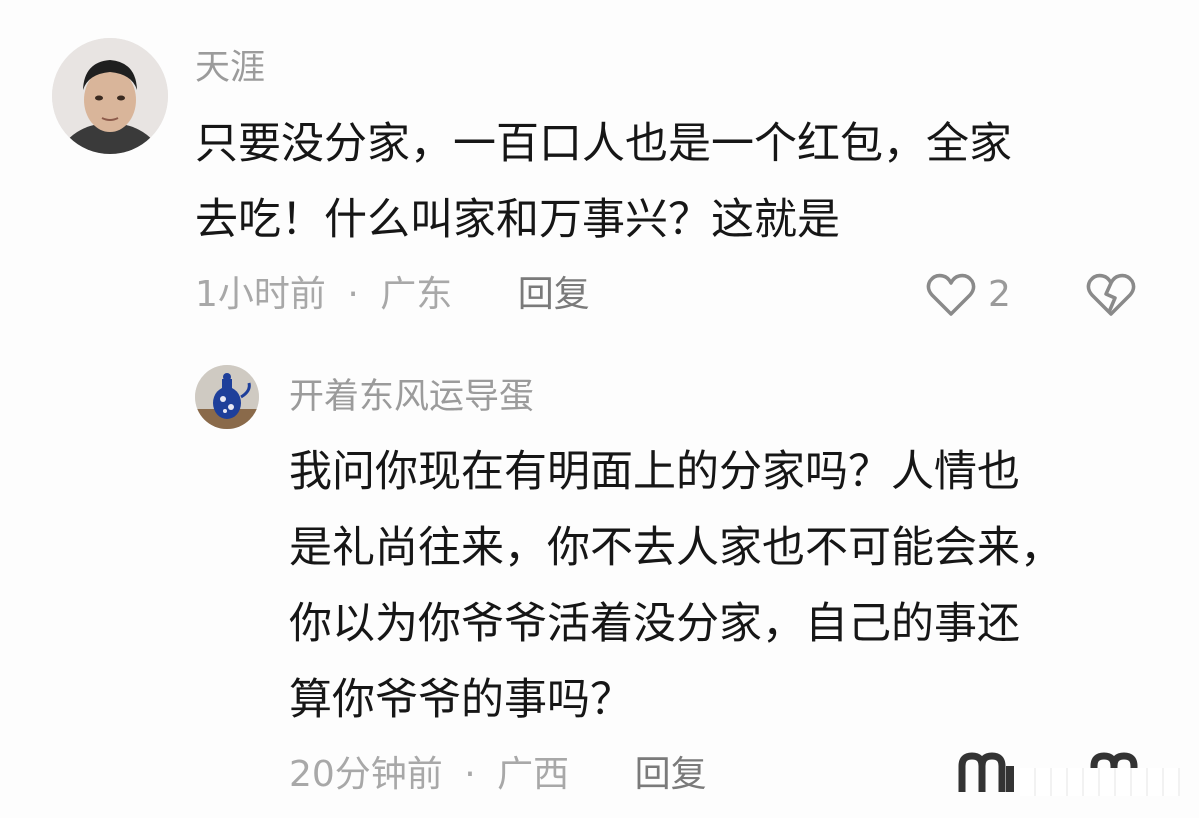  I want to click on username: 开着东风运导蛋, so click(411, 397).